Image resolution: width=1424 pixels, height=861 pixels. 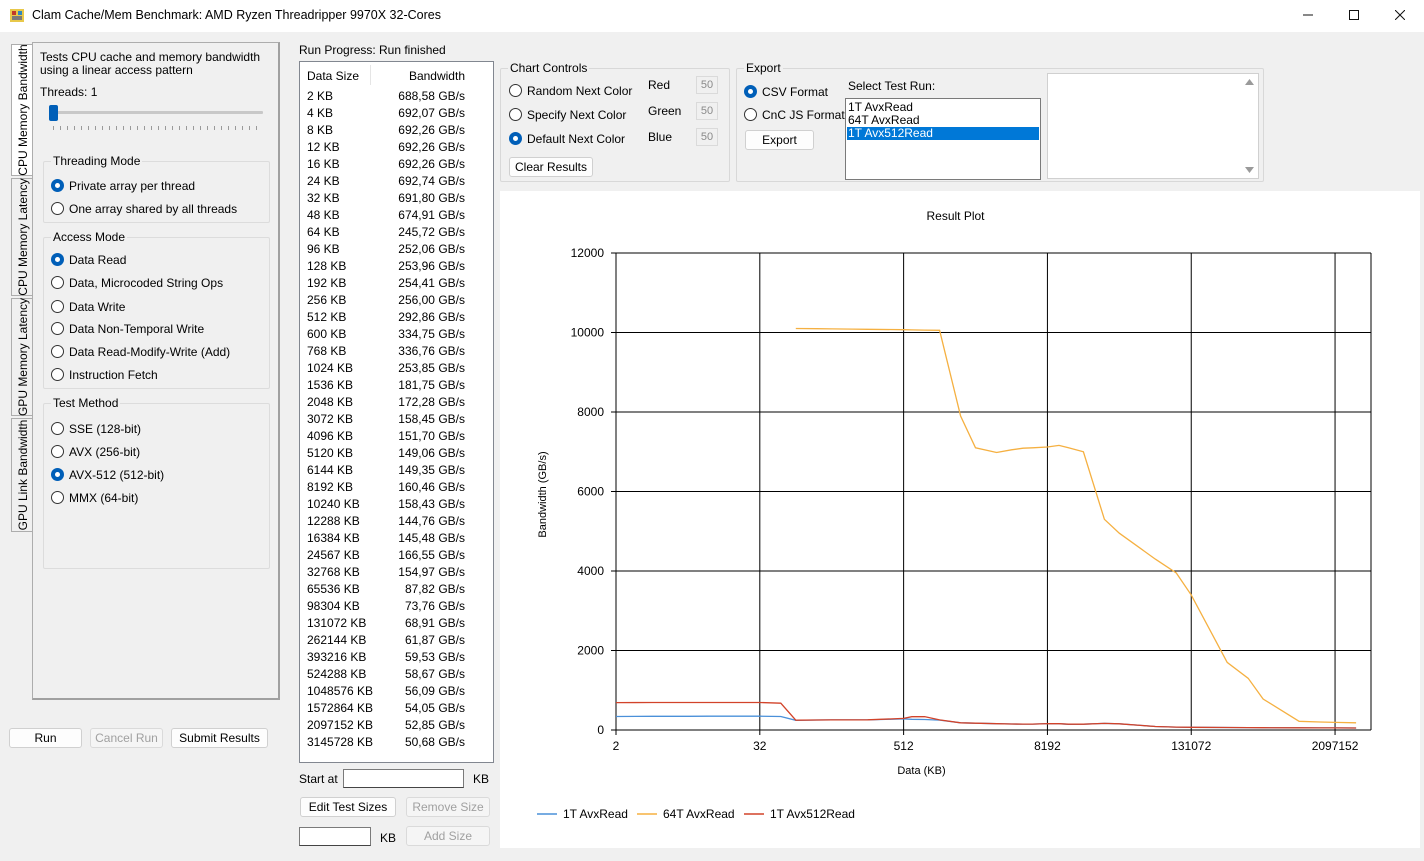 I want to click on table-row: 3072 KB 158,45 GB/s, so click(x=396, y=419).